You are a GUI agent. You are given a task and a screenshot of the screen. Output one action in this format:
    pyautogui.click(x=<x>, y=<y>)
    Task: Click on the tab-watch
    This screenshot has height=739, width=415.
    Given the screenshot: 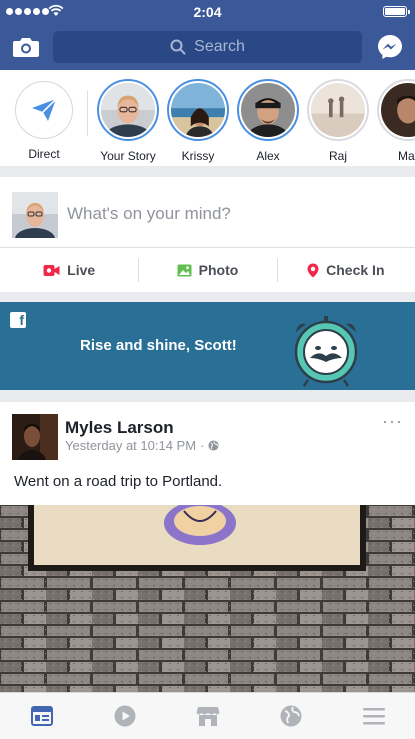 What is the action you would take?
    pyautogui.click(x=124, y=716)
    